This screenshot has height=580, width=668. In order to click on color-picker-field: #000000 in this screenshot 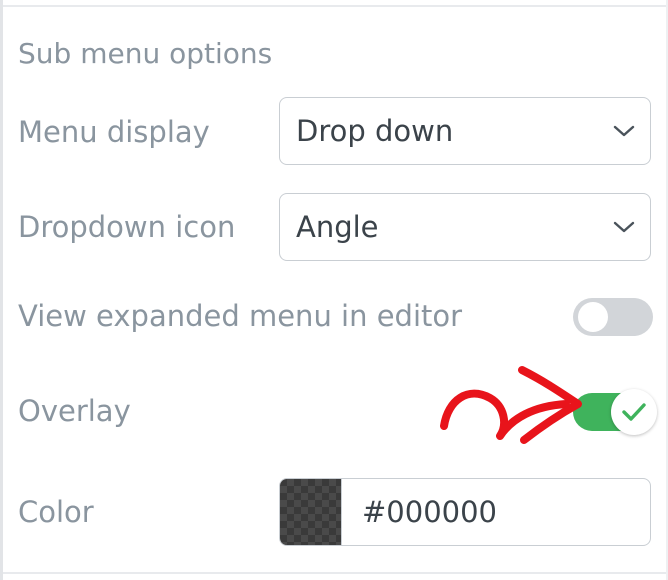, I will do `click(465, 512)`.